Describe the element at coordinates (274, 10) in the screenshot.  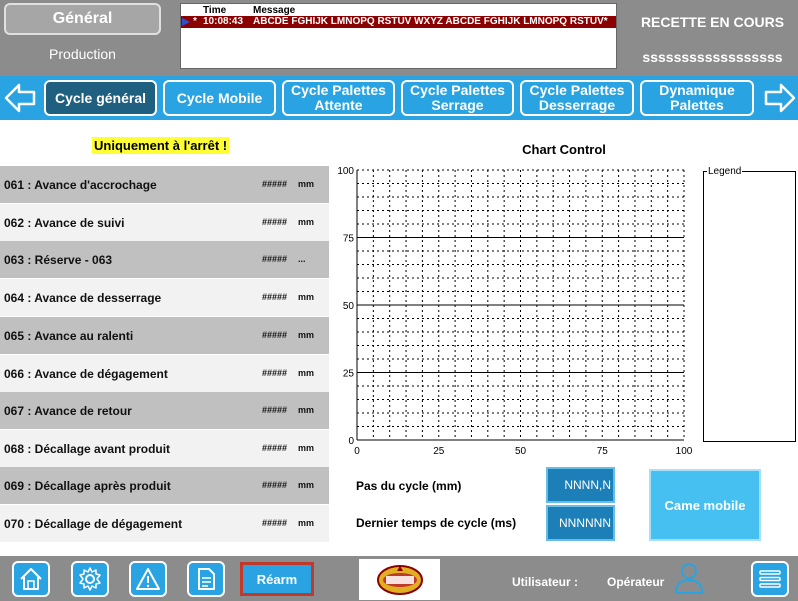
I see `message-column-header: Message` at that location.